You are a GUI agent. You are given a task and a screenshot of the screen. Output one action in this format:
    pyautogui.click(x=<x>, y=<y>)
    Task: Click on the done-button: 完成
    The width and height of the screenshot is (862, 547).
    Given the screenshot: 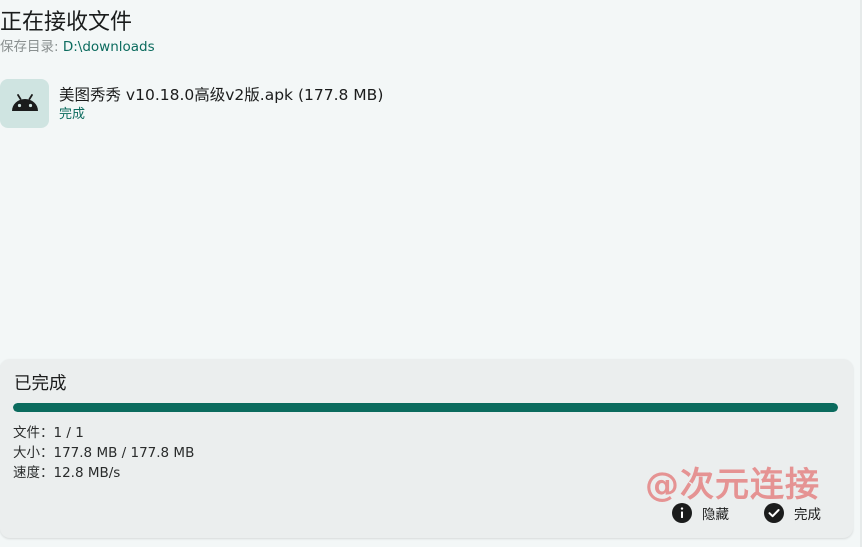 What is the action you would take?
    pyautogui.click(x=792, y=513)
    